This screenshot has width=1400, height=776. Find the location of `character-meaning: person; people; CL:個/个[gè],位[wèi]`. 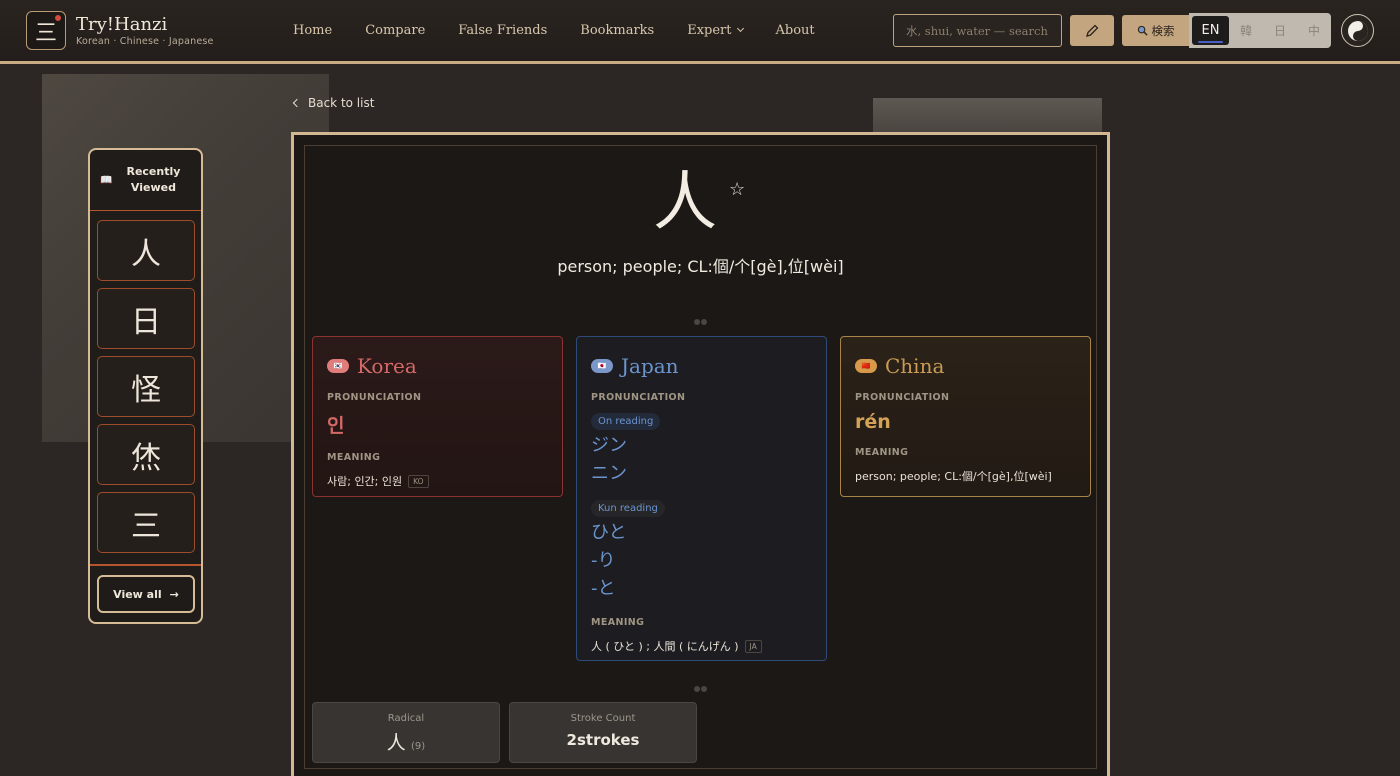

character-meaning: person; people; CL:個/个[gè],位[wèi] is located at coordinates (700, 266).